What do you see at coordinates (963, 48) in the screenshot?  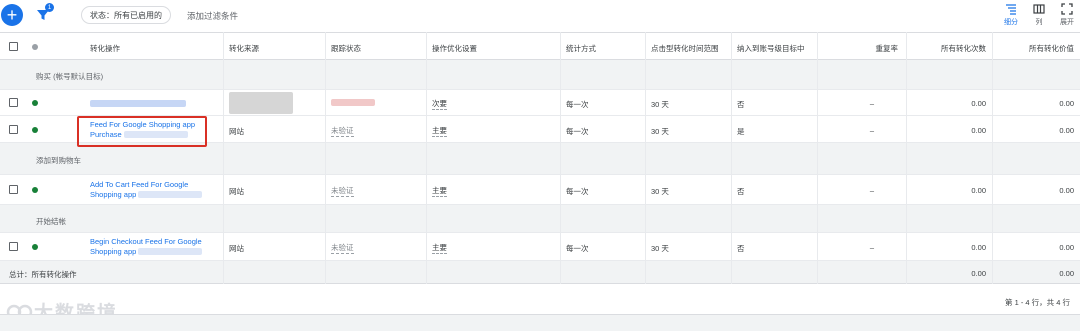 I see `col-header-conversions: 所有转化次数` at bounding box center [963, 48].